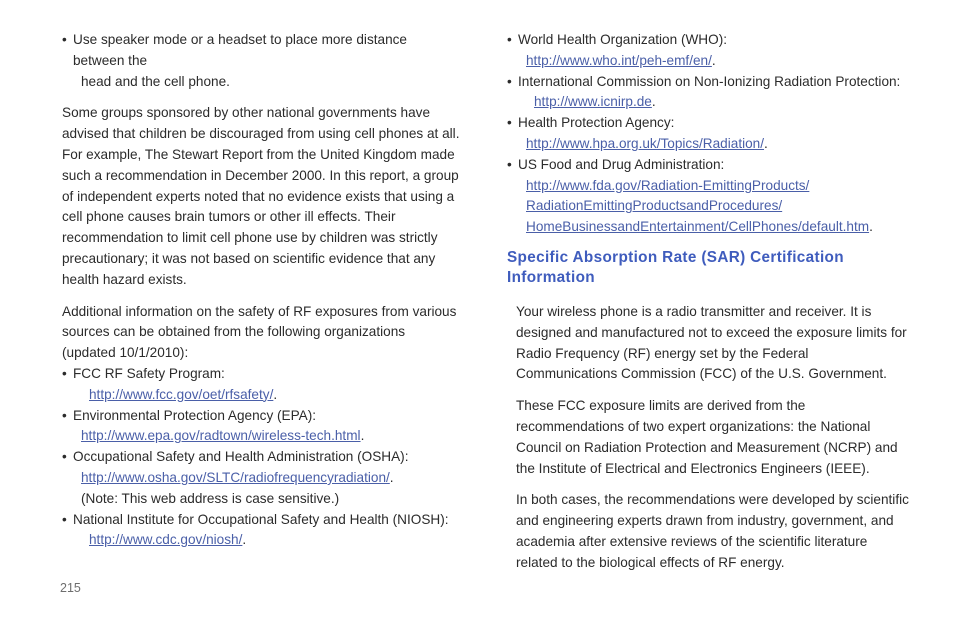  What do you see at coordinates (713, 102) in the screenshot?
I see `organization-url-line: http://www.icnirp.de.` at bounding box center [713, 102].